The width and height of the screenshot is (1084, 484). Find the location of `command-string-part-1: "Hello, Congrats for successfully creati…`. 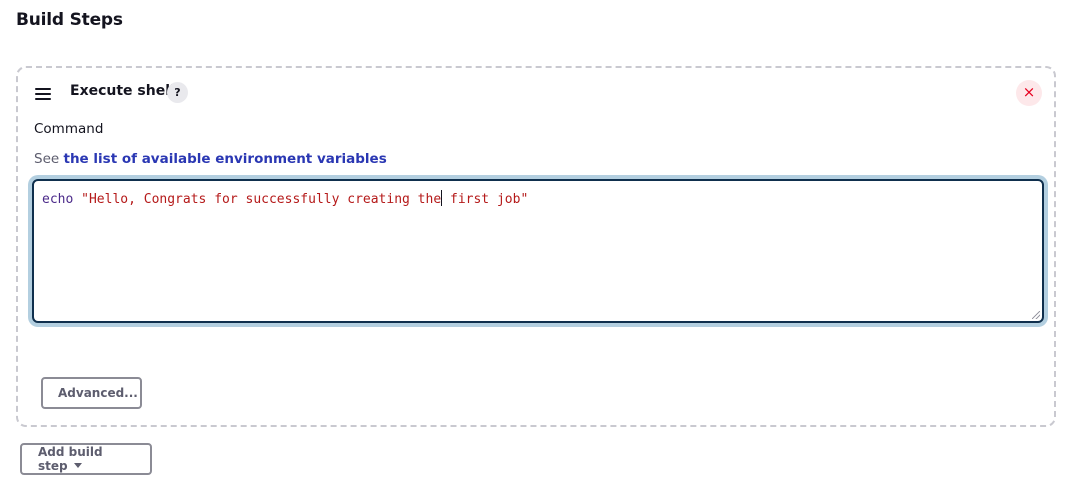

command-string-part-1: "Hello, Congrats for successfully creati… is located at coordinates (261, 199).